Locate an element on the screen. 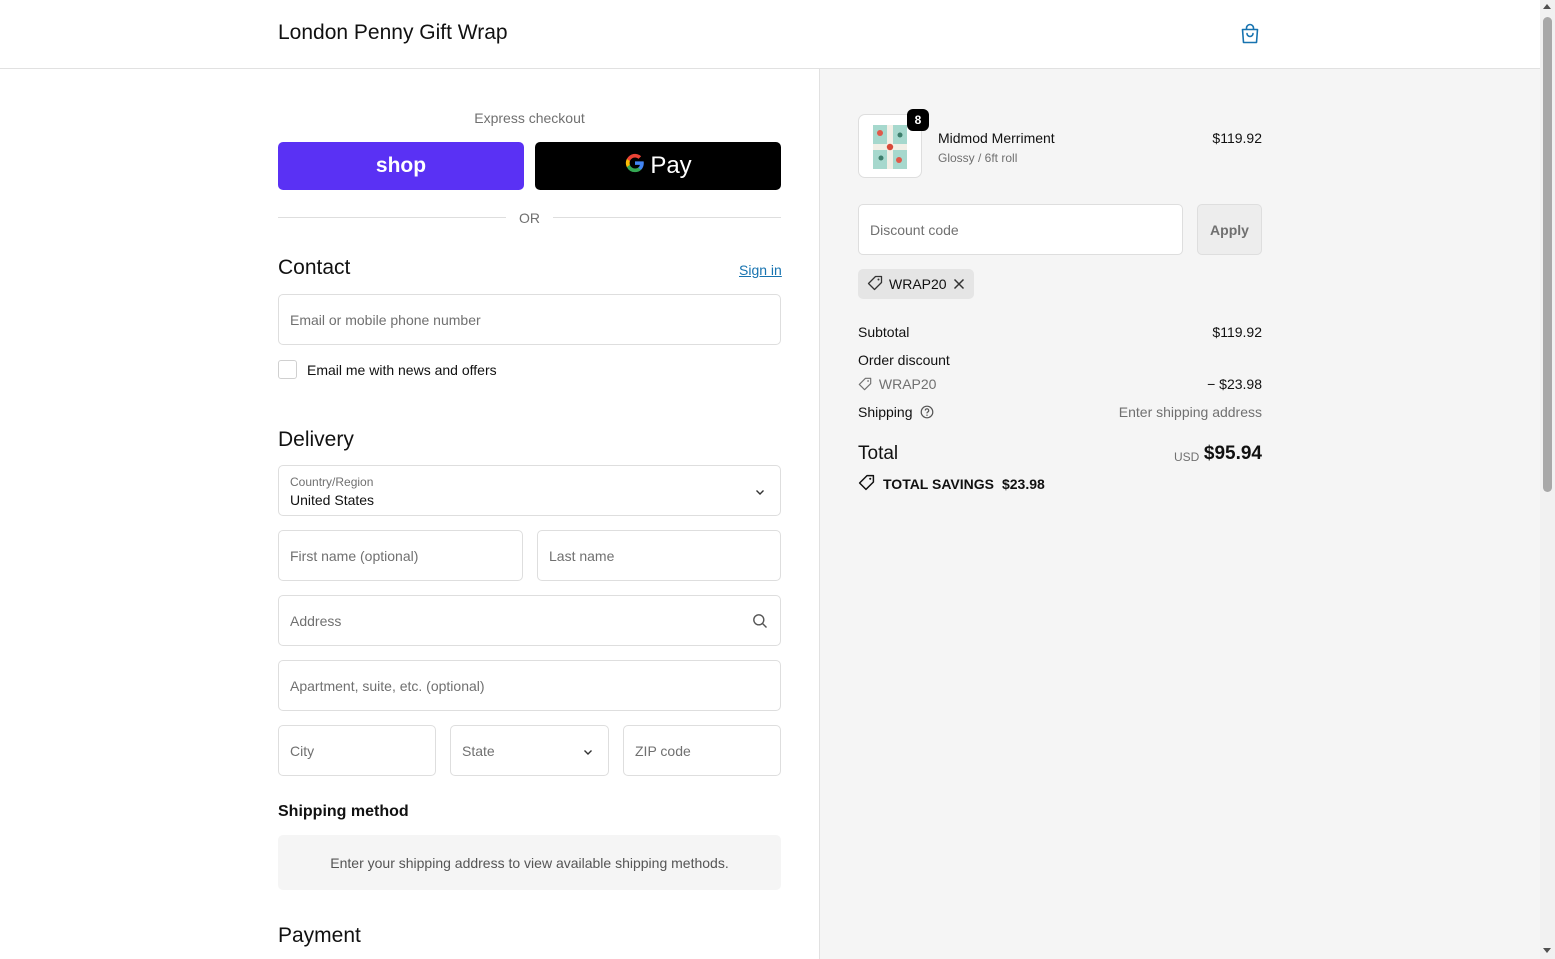 This screenshot has height=959, width=1555. news-offers-row: Email me with news and offers is located at coordinates (387, 369).